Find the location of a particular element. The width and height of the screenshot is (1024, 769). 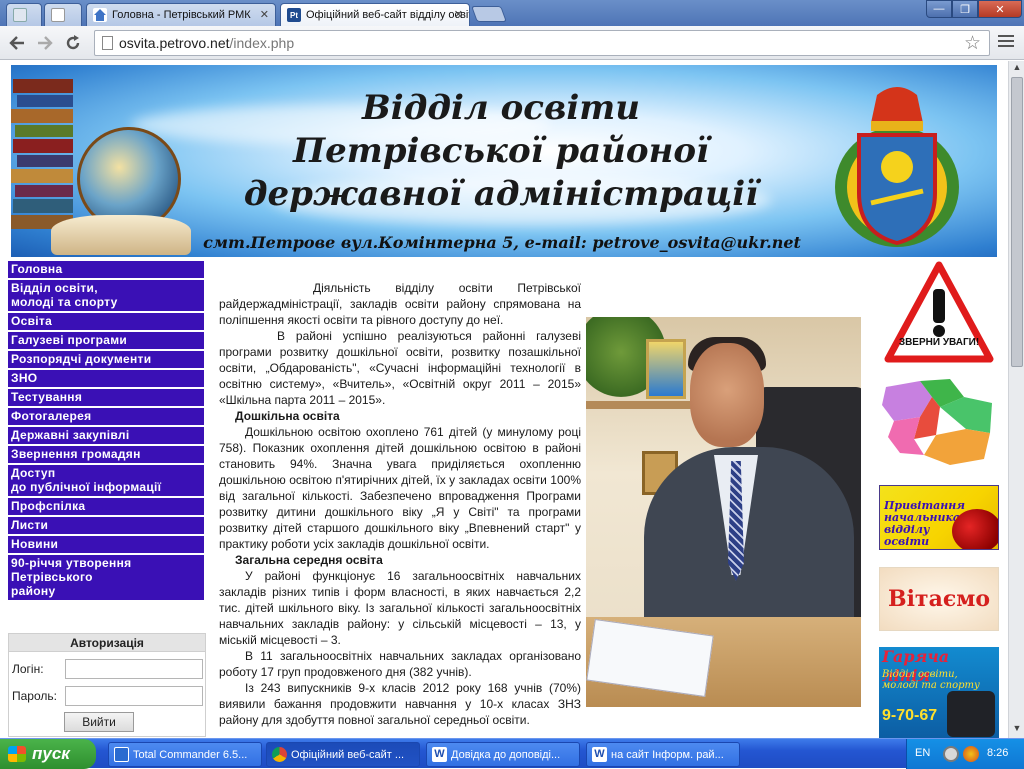

new-tab-button is located at coordinates (489, 14).